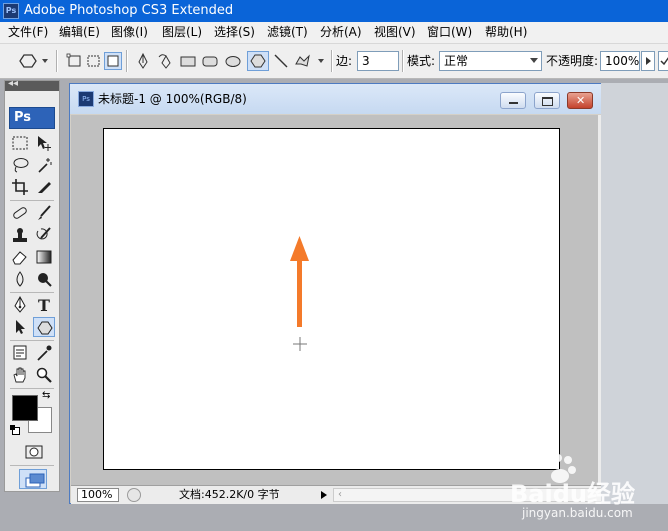 The height and width of the screenshot is (531, 668). I want to click on brush-tool, so click(44, 213).